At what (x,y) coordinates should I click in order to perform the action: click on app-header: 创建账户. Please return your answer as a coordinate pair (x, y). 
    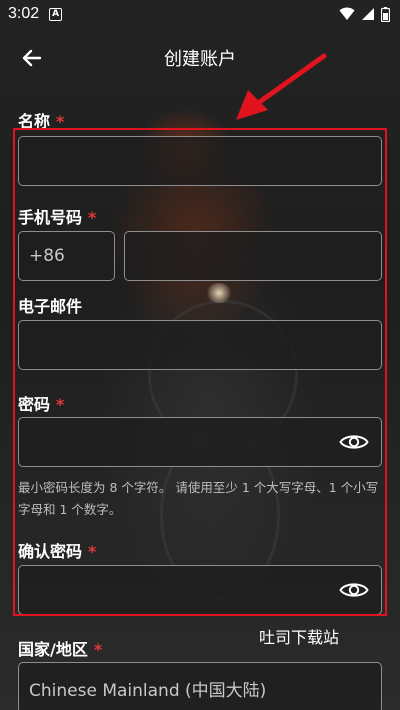
    Looking at the image, I should click on (200, 58).